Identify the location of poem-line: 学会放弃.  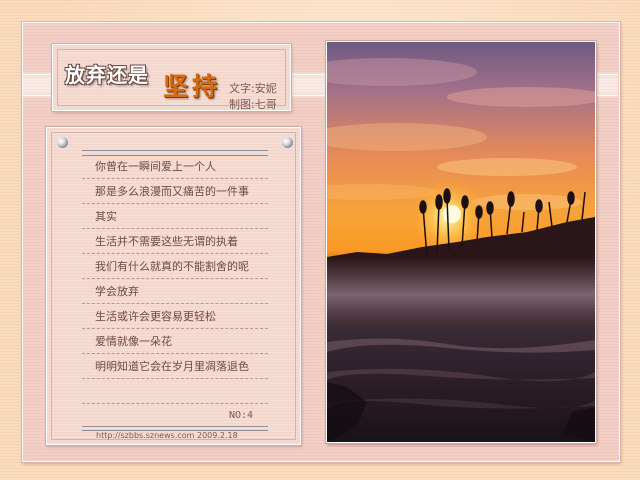
(175, 291).